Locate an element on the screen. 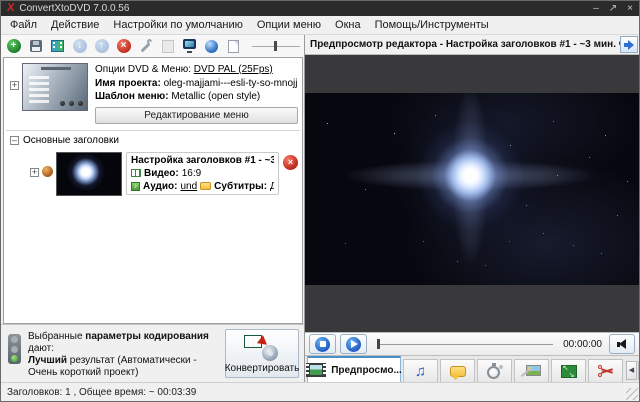  maximize-button: ↗ is located at coordinates (613, 8).